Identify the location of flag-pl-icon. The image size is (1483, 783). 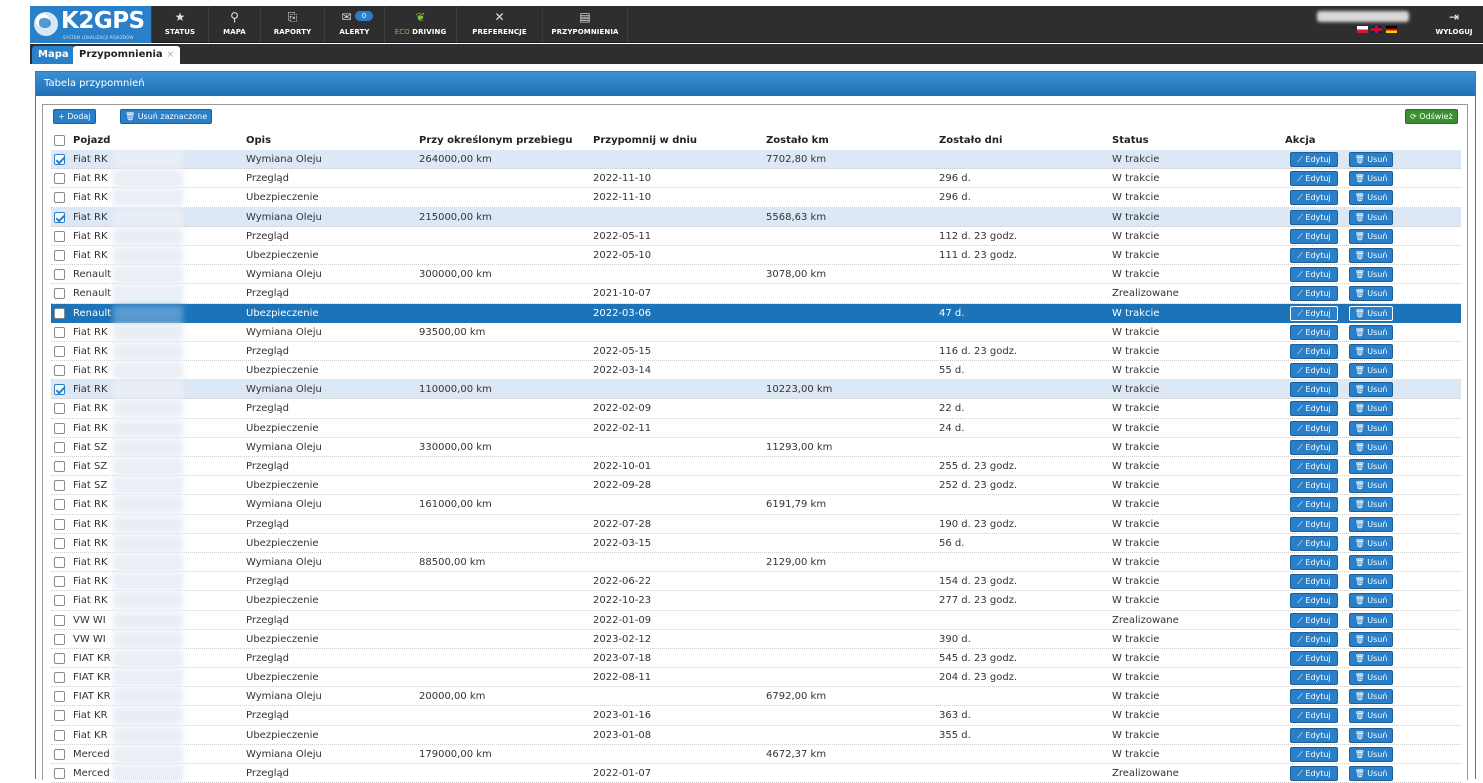
(1362, 29).